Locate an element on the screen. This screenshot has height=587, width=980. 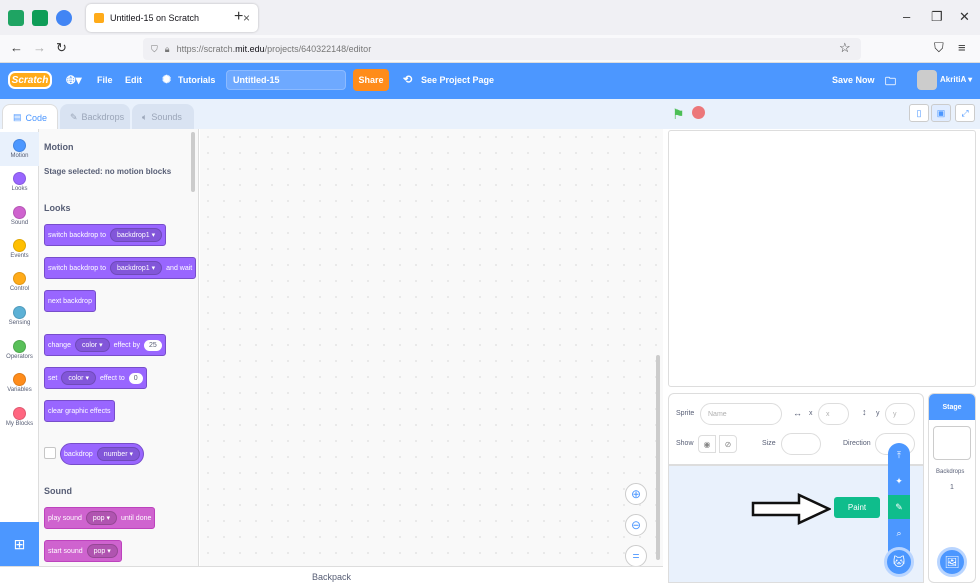
block-next-backdrop: next backdrop is located at coordinates (70, 301).